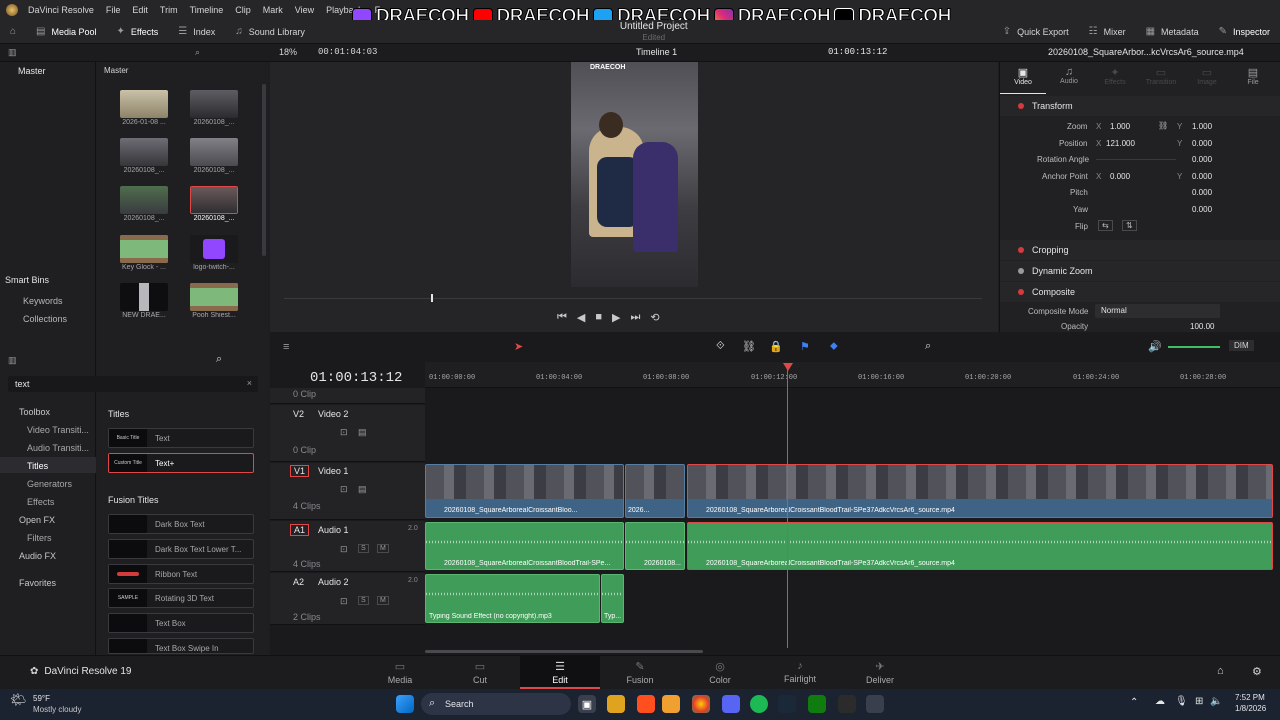 The height and width of the screenshot is (720, 1280). I want to click on category-open-fx: Open FX, so click(37, 520).